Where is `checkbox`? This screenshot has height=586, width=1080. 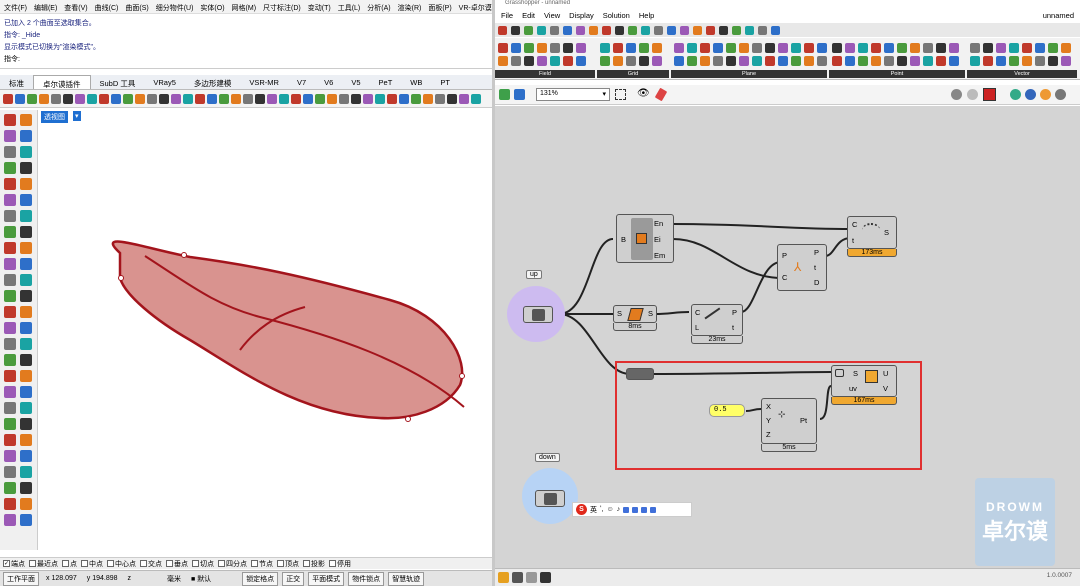
checkbox is located at coordinates (195, 563).